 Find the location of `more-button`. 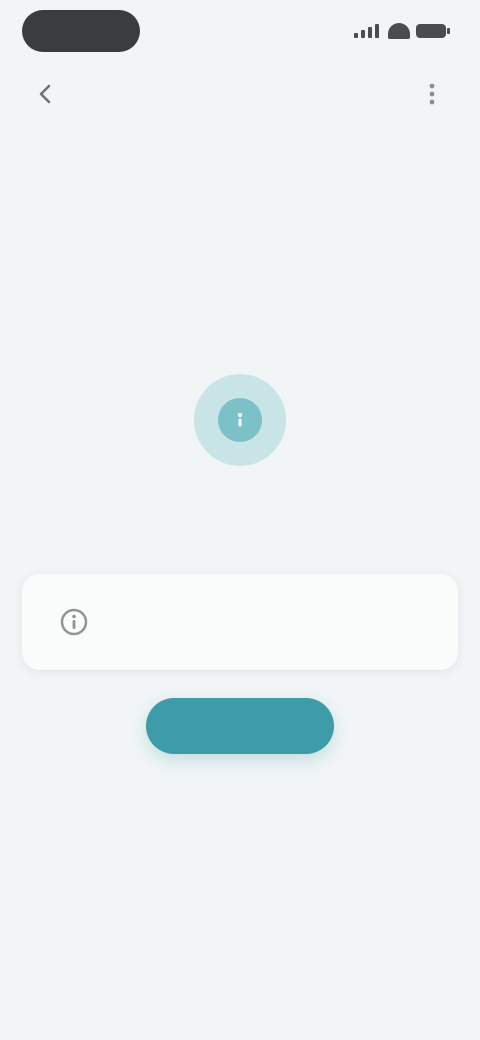

more-button is located at coordinates (432, 94).